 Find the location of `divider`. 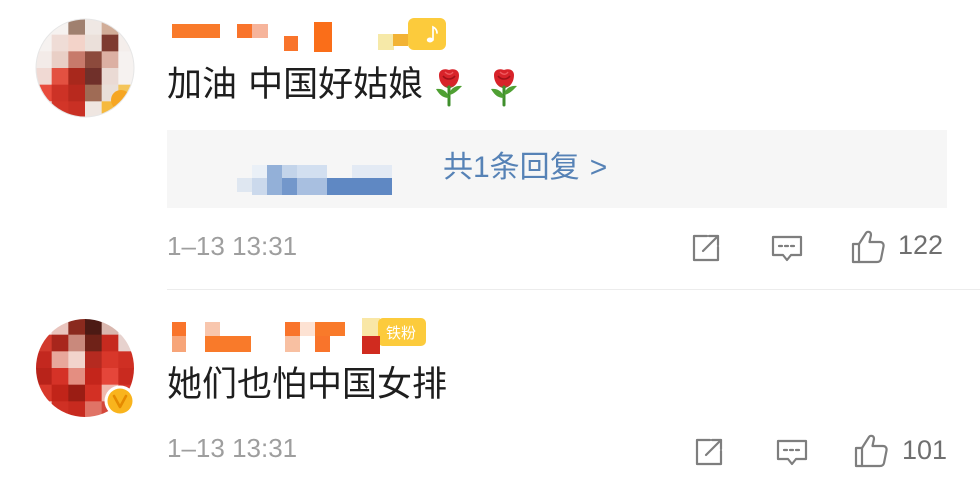

divider is located at coordinates (573, 289).